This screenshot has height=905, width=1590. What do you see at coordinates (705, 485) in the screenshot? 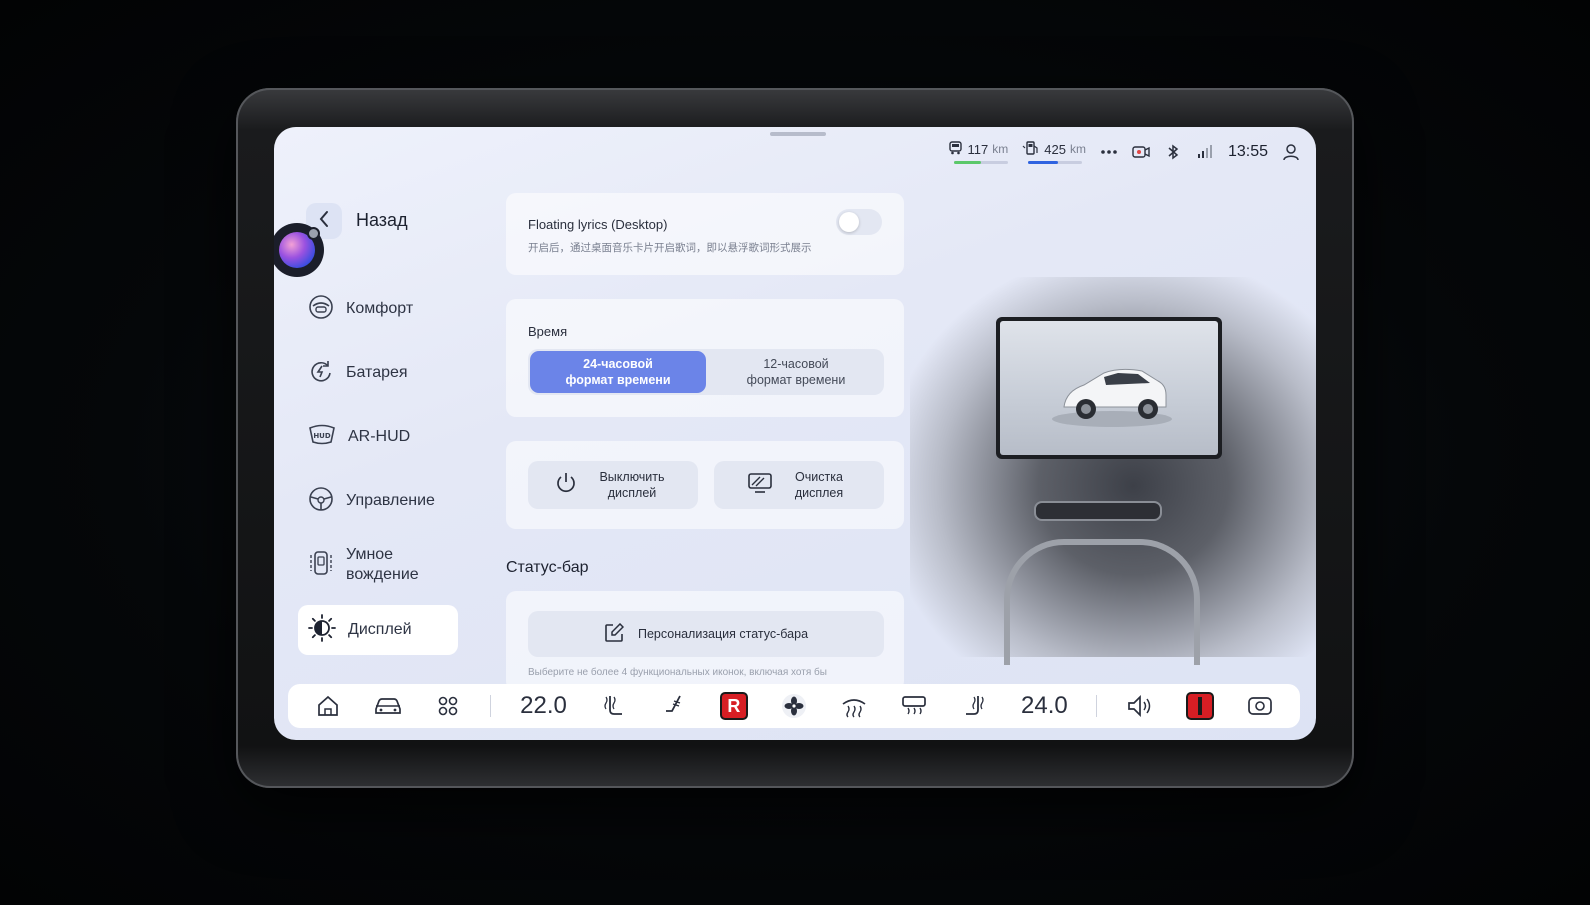
I see `display-actions-card: Выключить дисплей Очистка дисплея` at bounding box center [705, 485].